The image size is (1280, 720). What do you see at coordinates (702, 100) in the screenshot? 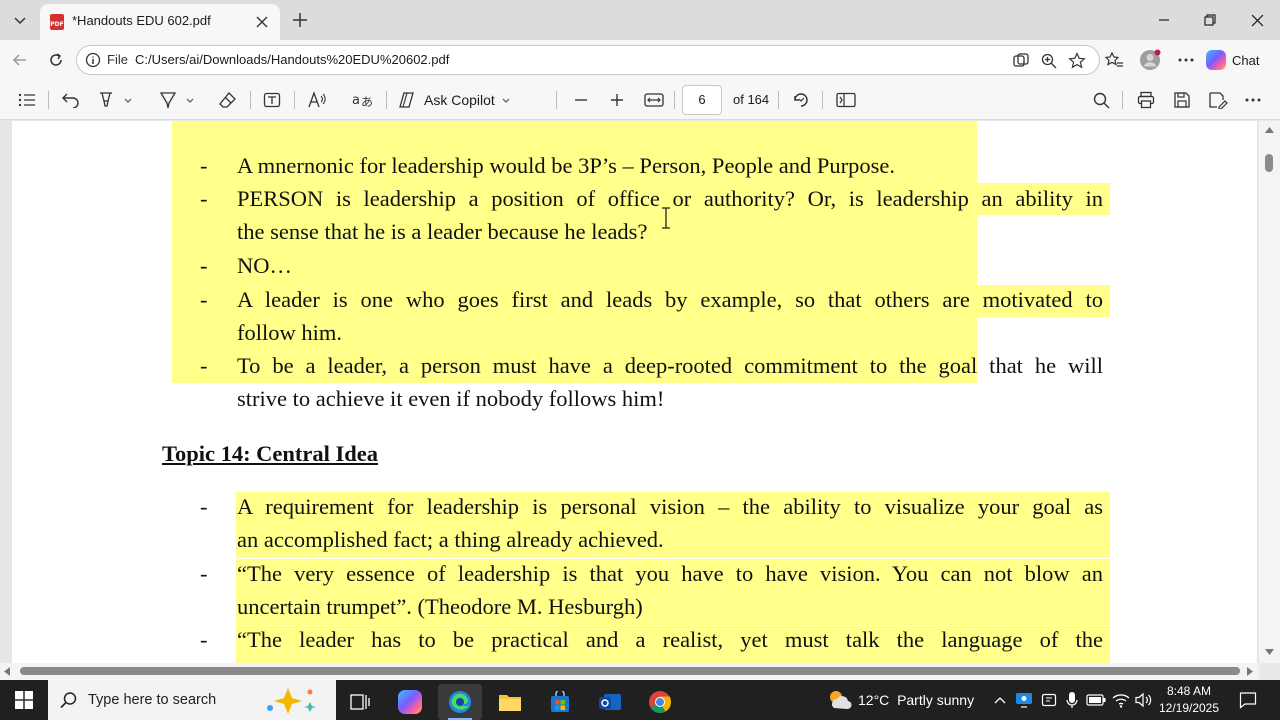
I see `page-number-input: 6` at bounding box center [702, 100].